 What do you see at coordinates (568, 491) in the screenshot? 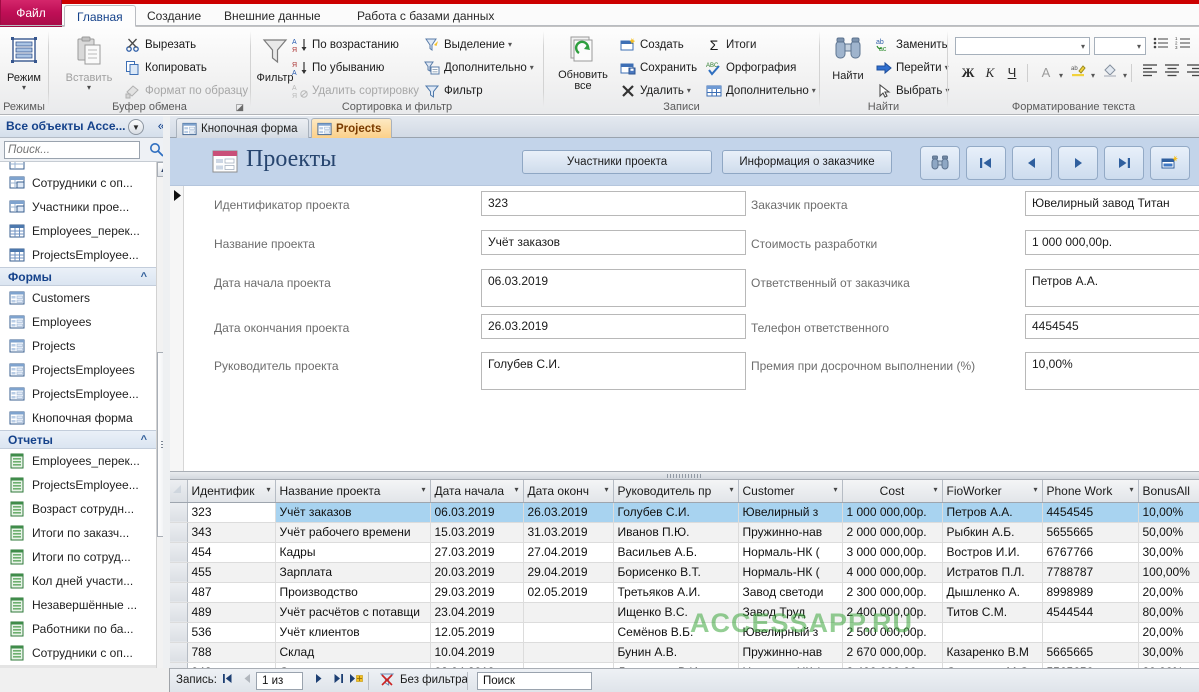
I see `column-header-end: Дата оконч ▾` at bounding box center [568, 491].